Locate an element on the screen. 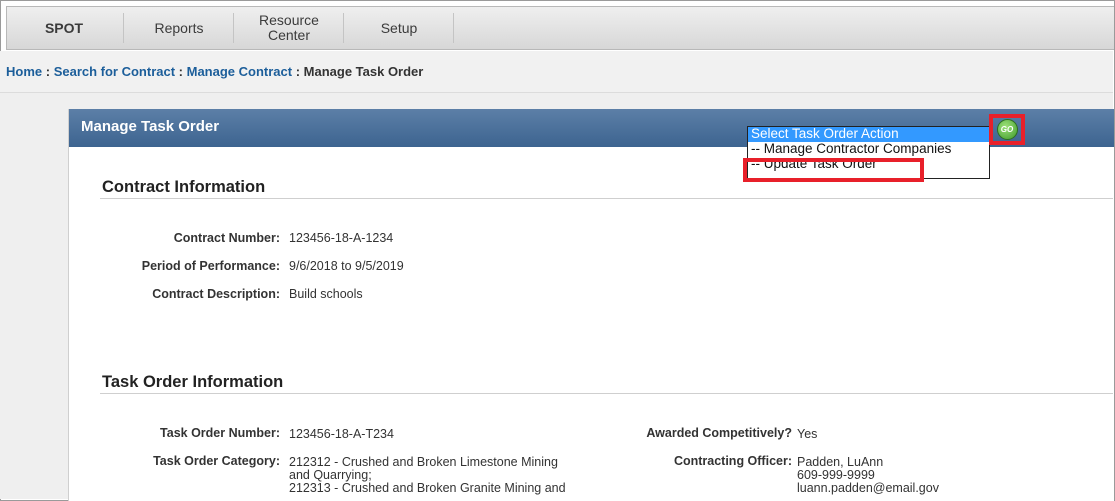 This screenshot has height=501, width=1115. action-option-manage-contractor-companies: -- Manage Contractor Companies is located at coordinates (868, 149).